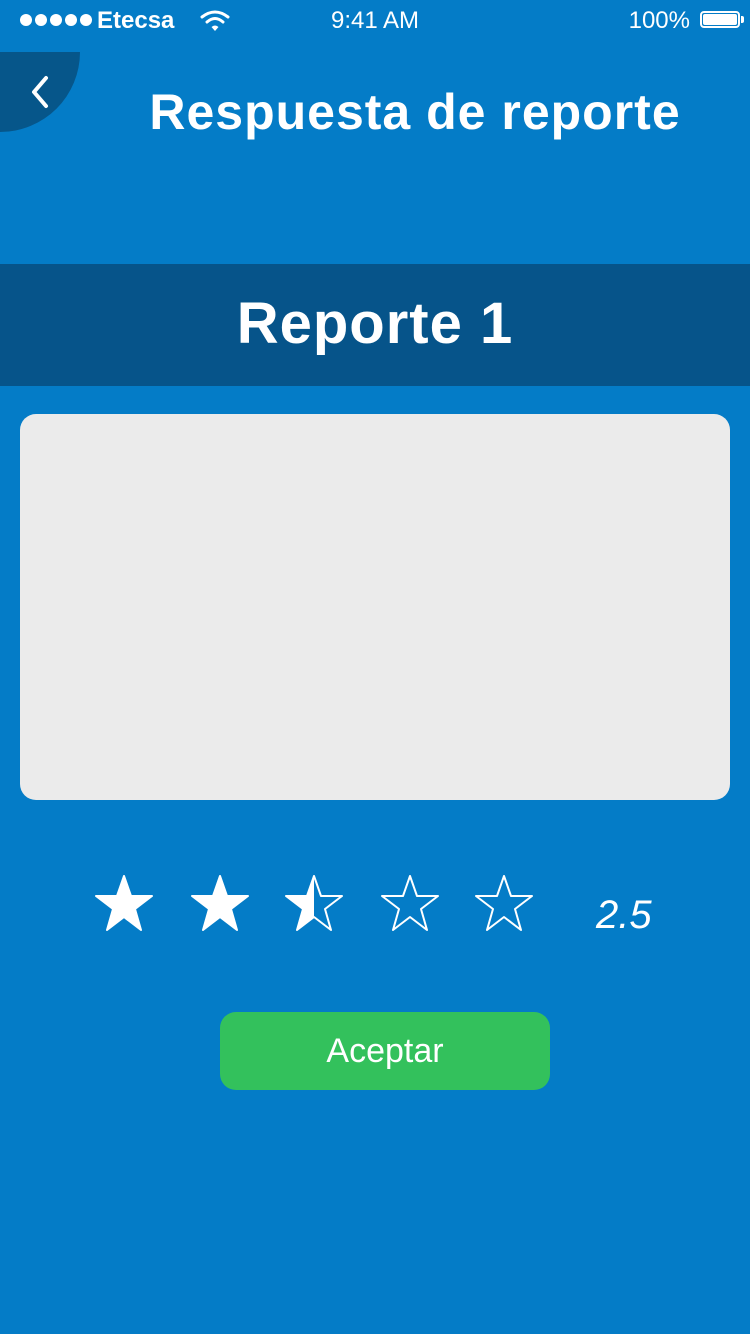 Image resolution: width=750 pixels, height=1334 pixels. I want to click on accept-button: Aceptar, so click(385, 1051).